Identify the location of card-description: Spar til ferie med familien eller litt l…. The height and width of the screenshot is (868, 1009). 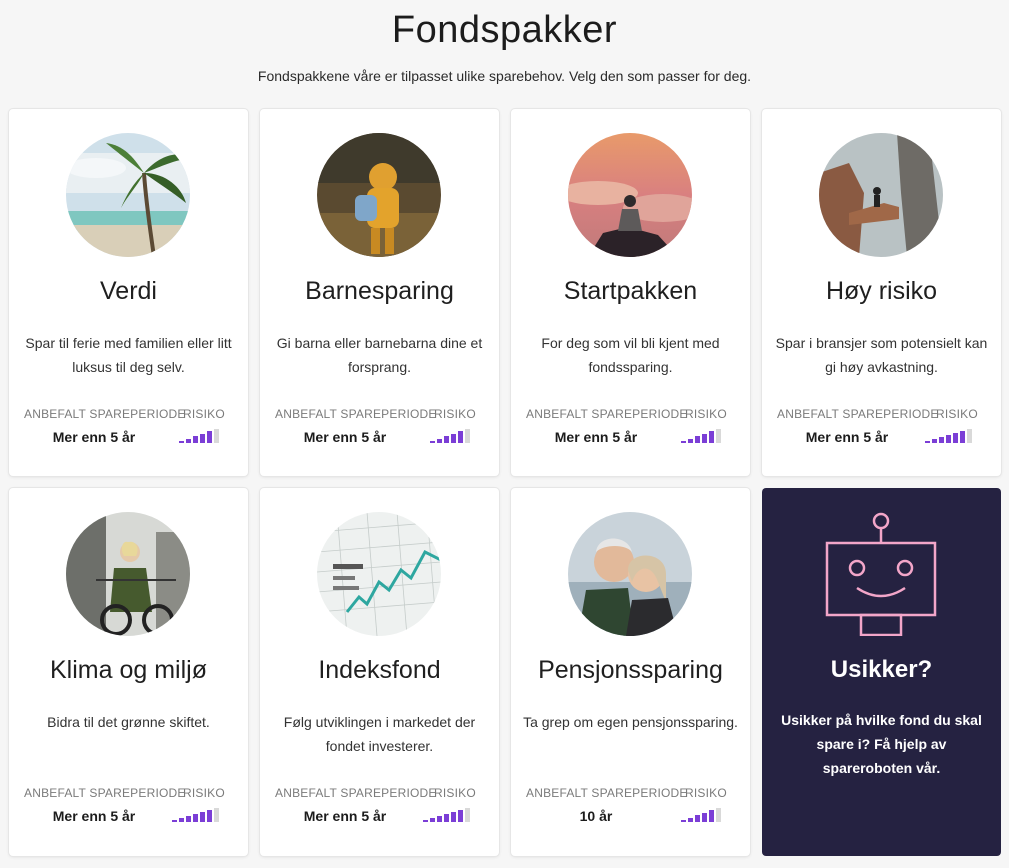
(128, 355).